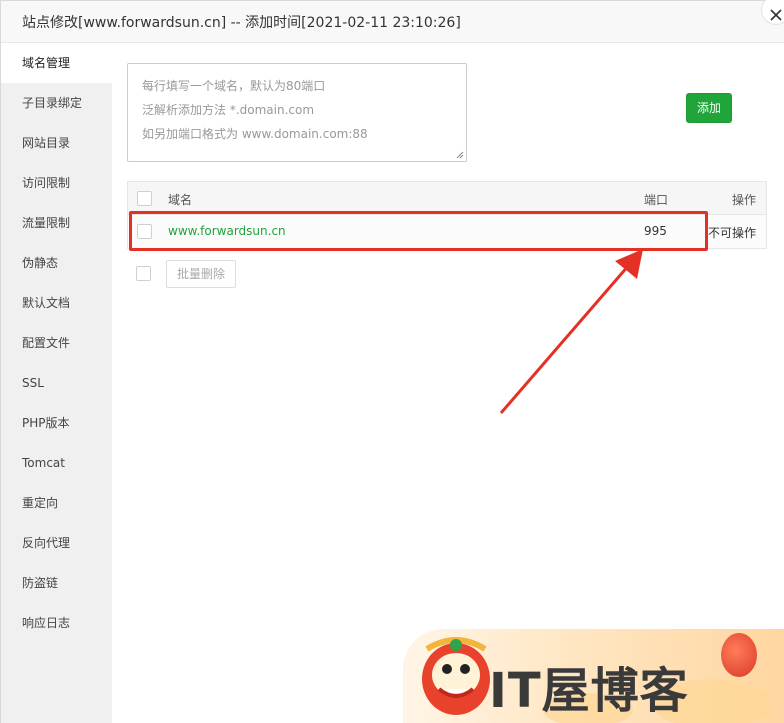 This screenshot has height=723, width=784. What do you see at coordinates (447, 198) in the screenshot?
I see `table-header: 域名 端口 操作` at bounding box center [447, 198].